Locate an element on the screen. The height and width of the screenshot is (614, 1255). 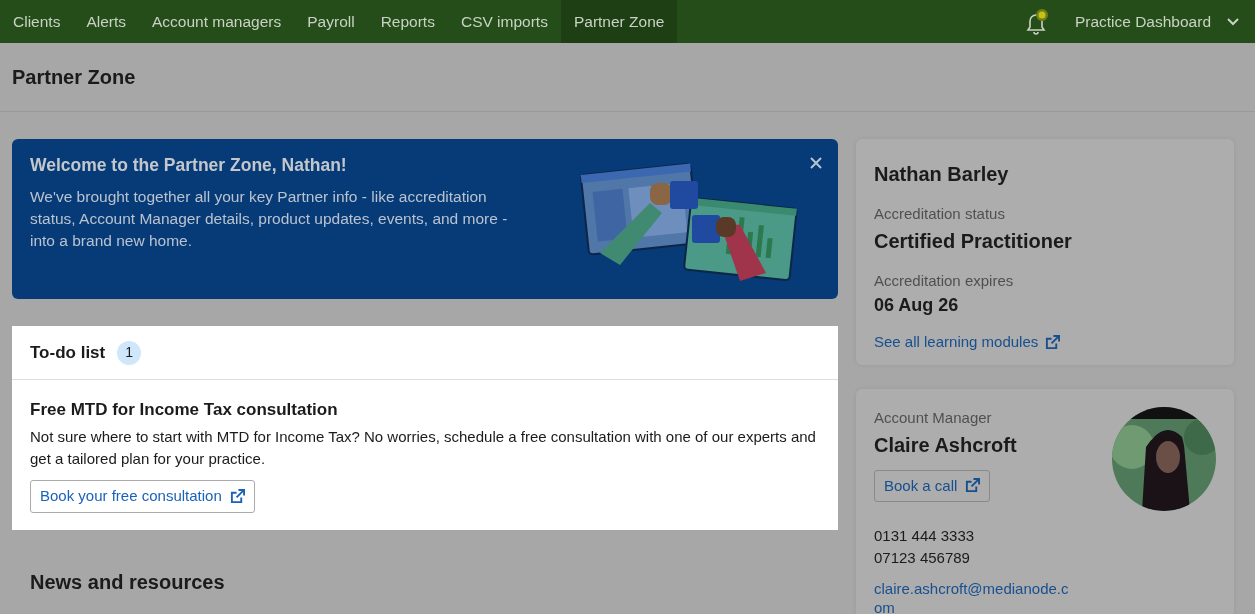
field-label: Accreditation expires is located at coordinates (944, 280).